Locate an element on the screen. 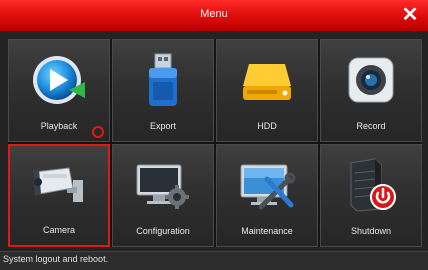  title-bar: Menu ✕ is located at coordinates (214, 16).